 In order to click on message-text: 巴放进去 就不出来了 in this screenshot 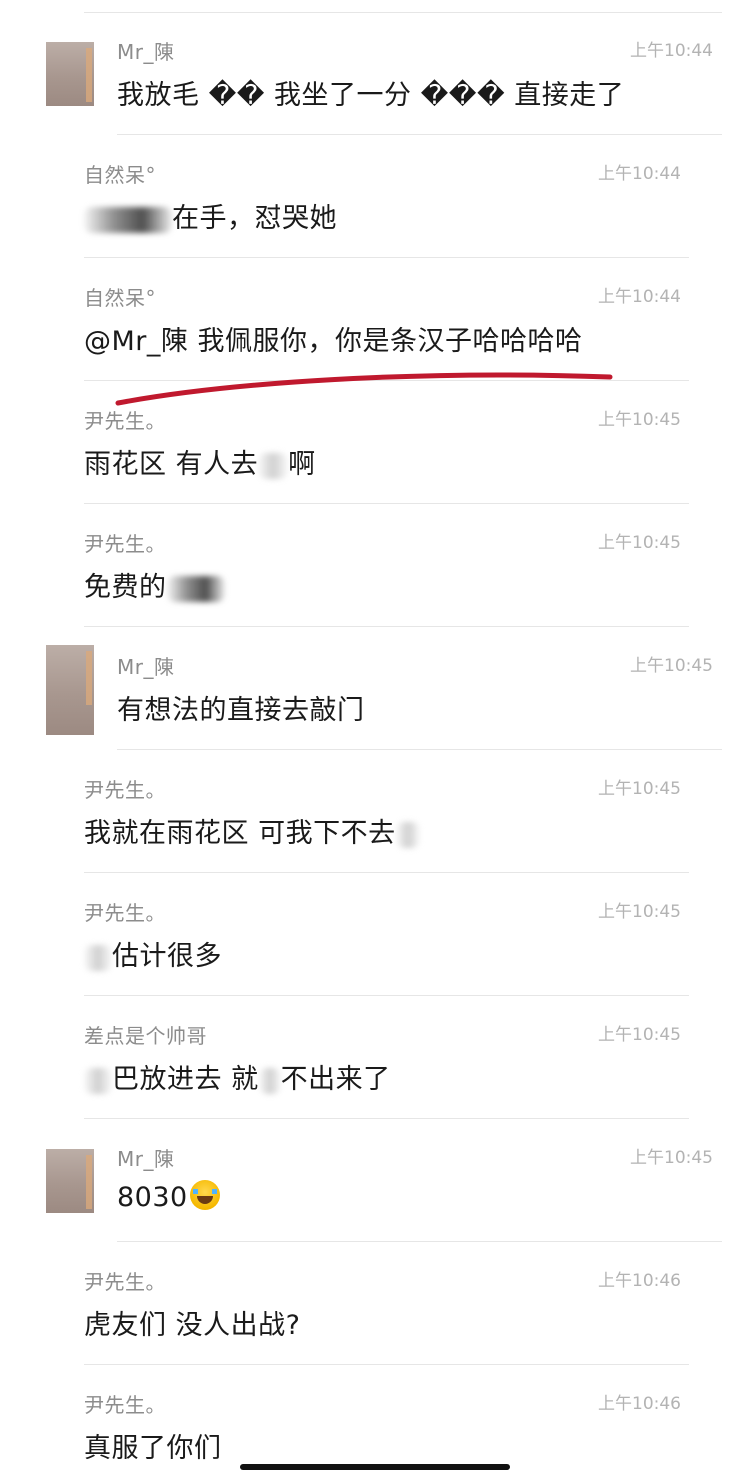, I will do `click(237, 1076)`.